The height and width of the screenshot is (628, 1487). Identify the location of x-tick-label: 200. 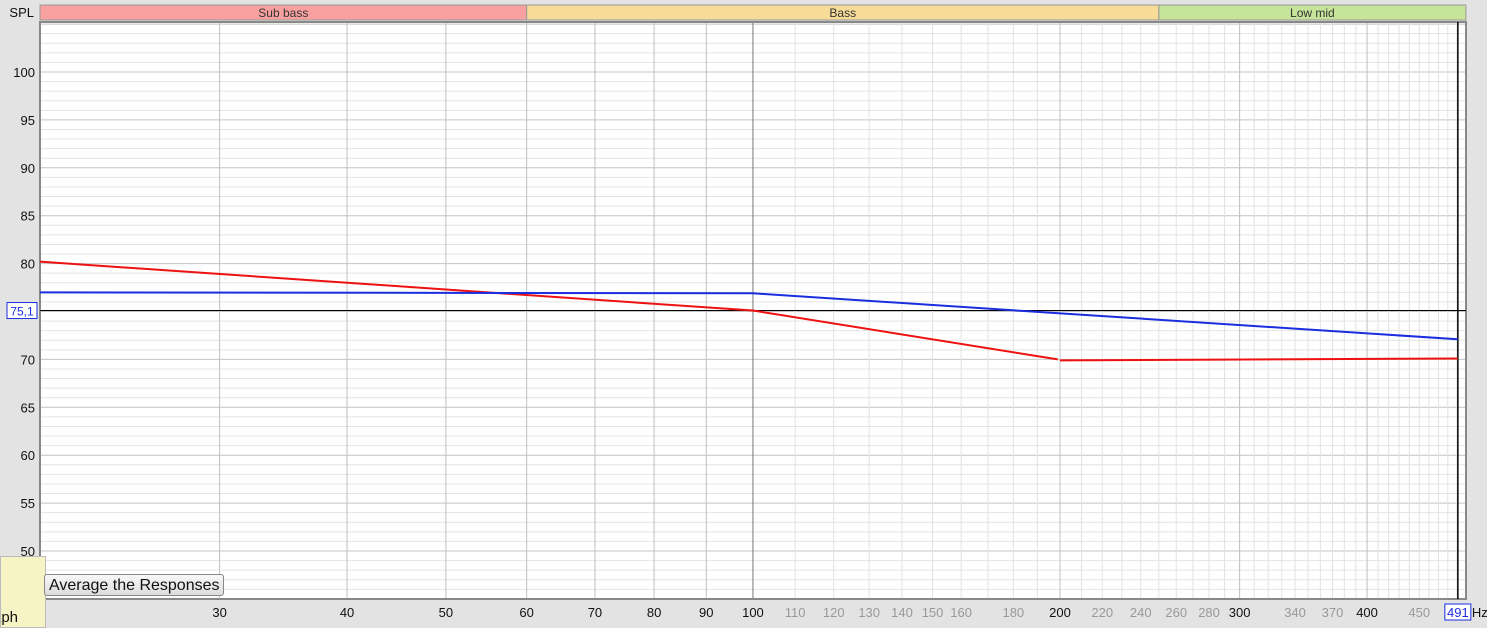
(1060, 612).